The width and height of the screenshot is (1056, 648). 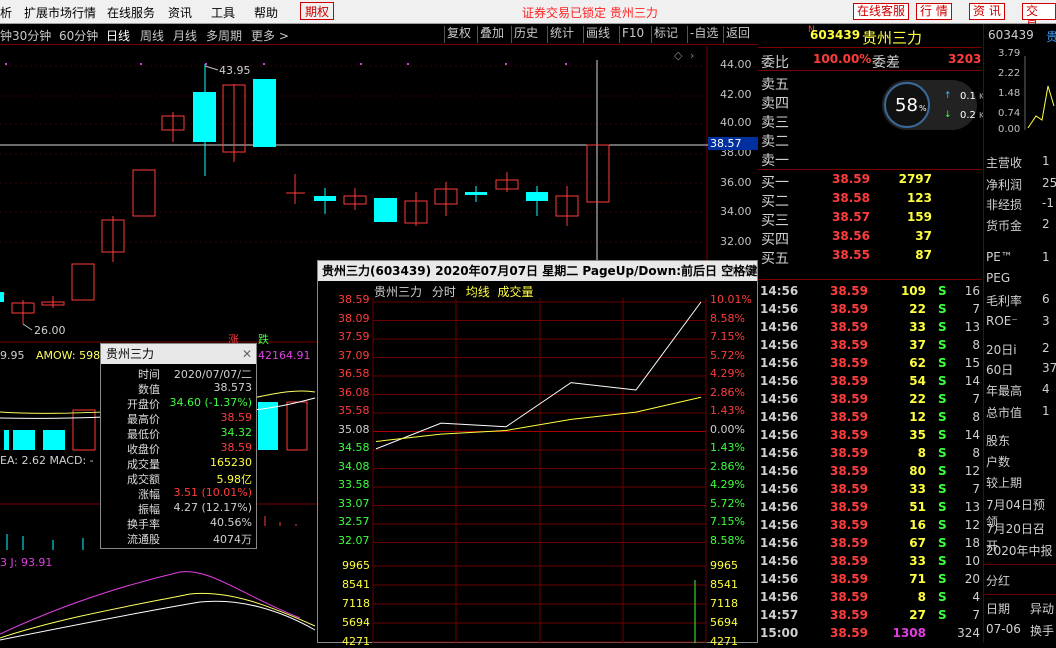 What do you see at coordinates (178, 493) in the screenshot?
I see `popup-row: 涨幅 3.51 (10.01%)` at bounding box center [178, 493].